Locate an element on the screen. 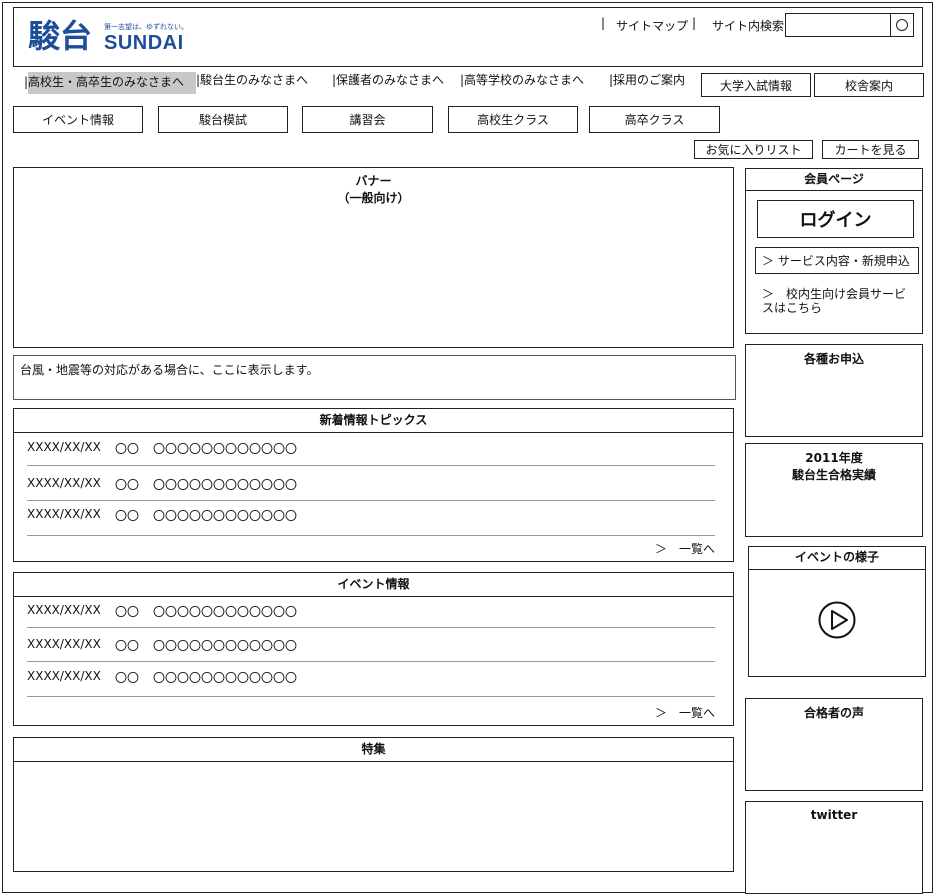 This screenshot has height=895, width=934. nav-item-students: |高校生・高卒生のみなさまへ is located at coordinates (110, 83).